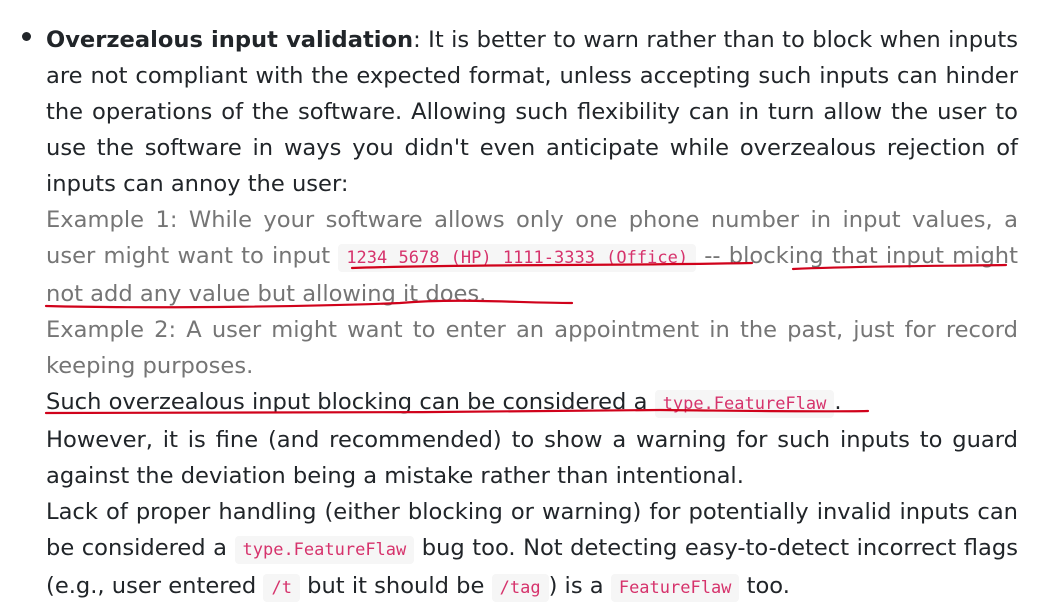 This screenshot has height=615, width=1058. I want to click on example-1-code: 1234 5678 (HP) 1111-3333 (Office), so click(517, 258).